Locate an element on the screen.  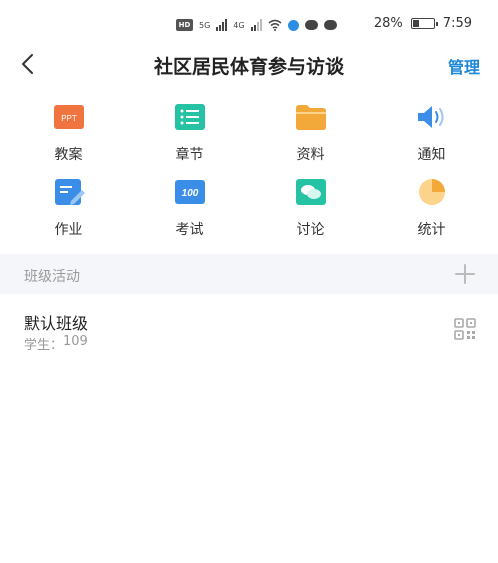
plus-icon is located at coordinates (465, 274).